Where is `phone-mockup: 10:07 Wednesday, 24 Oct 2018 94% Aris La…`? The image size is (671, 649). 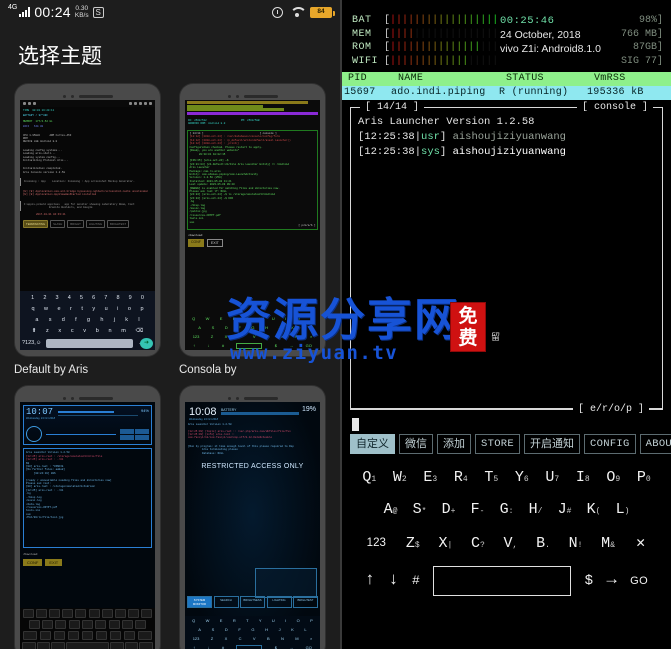 phone-mockup: 10:07 Wednesday, 24 Oct 2018 94% Aris La… is located at coordinates (87, 517).